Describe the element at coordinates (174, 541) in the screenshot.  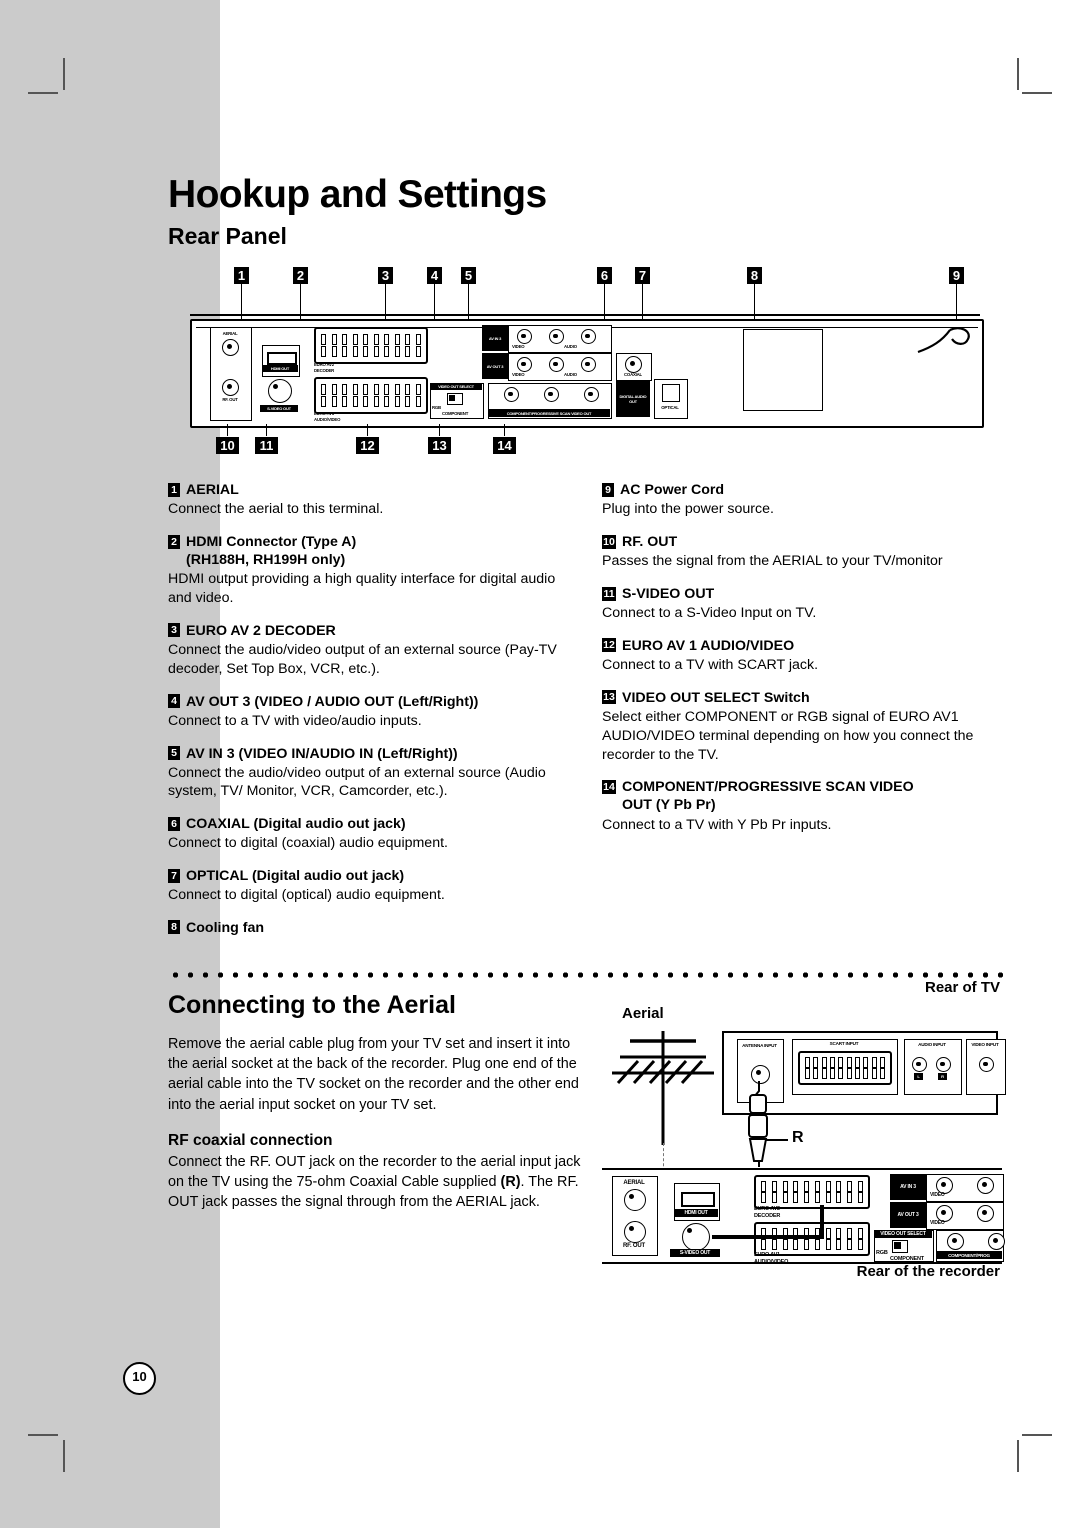
I see `description-marker-2: 2` at that location.